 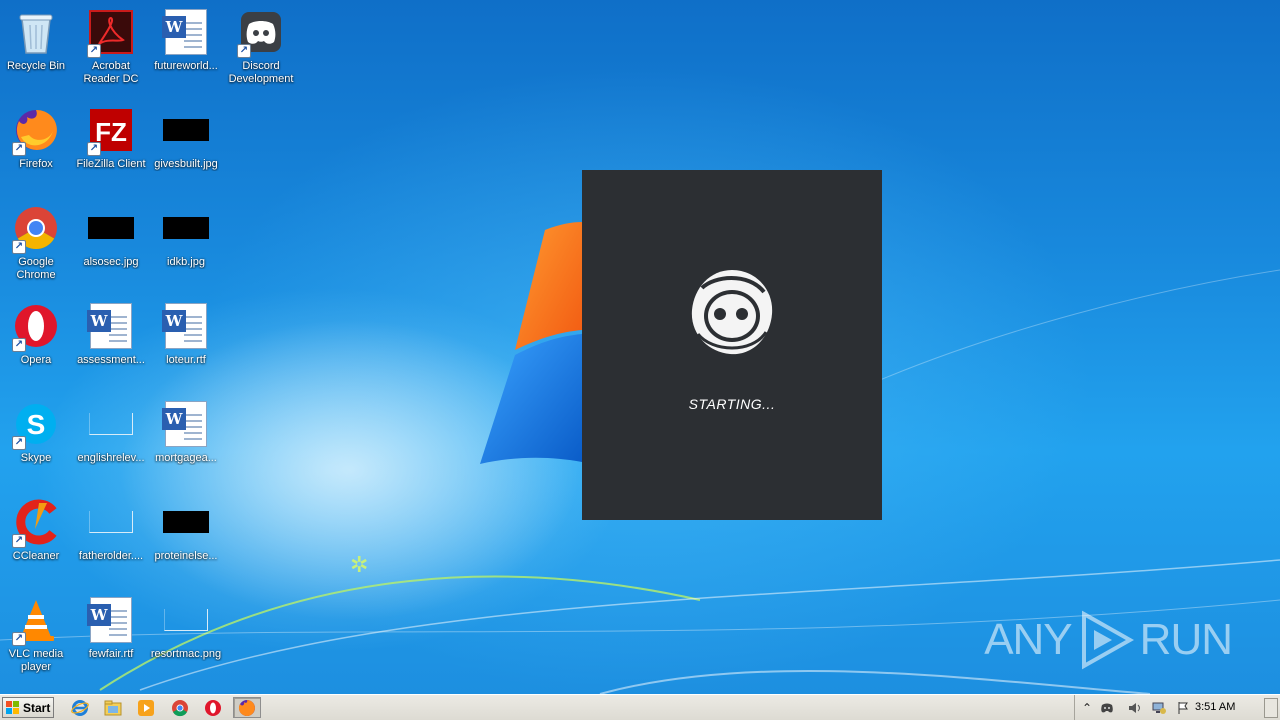 I want to click on anyrun-watermark: ANY RUN, so click(x=1108, y=640).